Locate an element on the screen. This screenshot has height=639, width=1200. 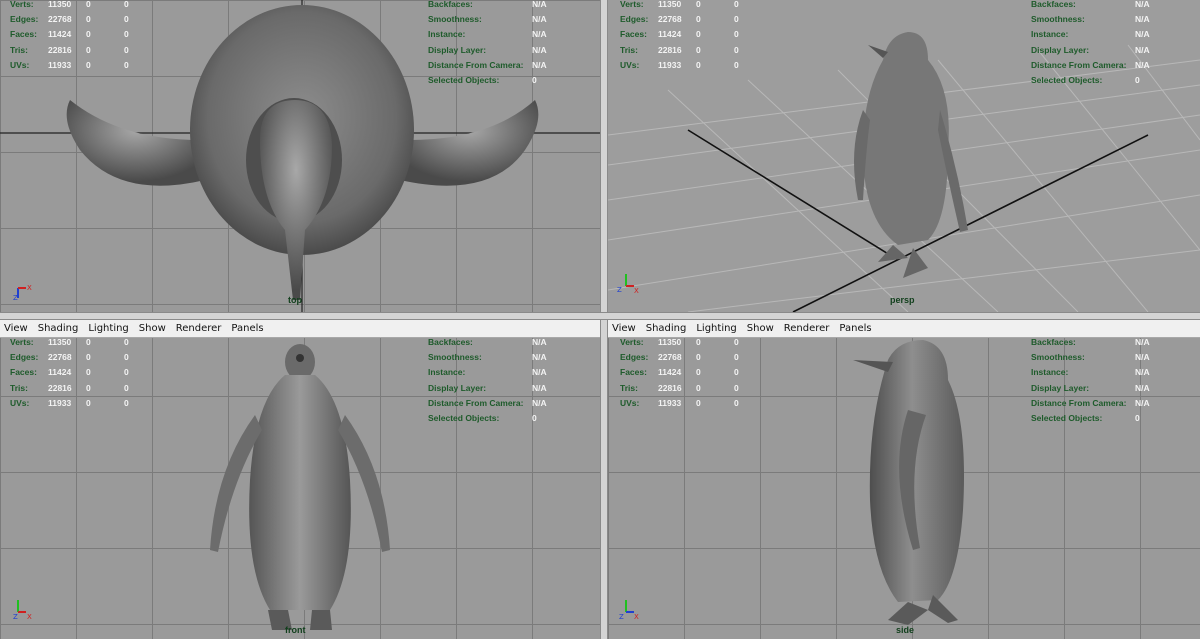
camera-label: front is located at coordinates (295, 630).